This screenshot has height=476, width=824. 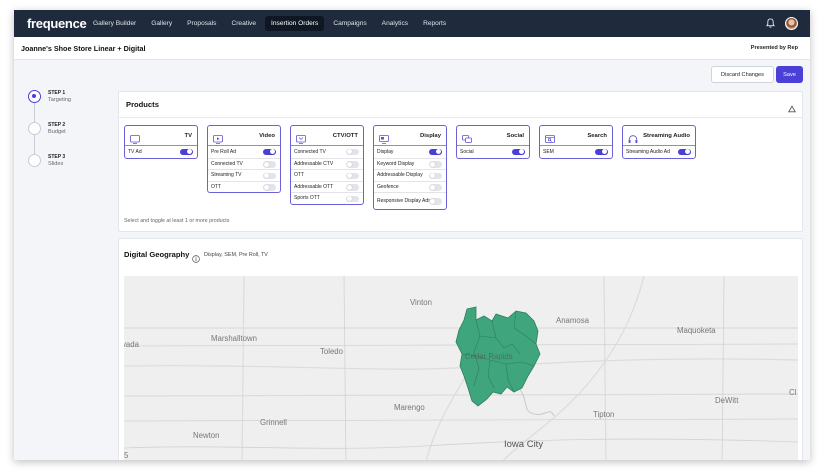 I want to click on product-label: Display, so click(x=385, y=151).